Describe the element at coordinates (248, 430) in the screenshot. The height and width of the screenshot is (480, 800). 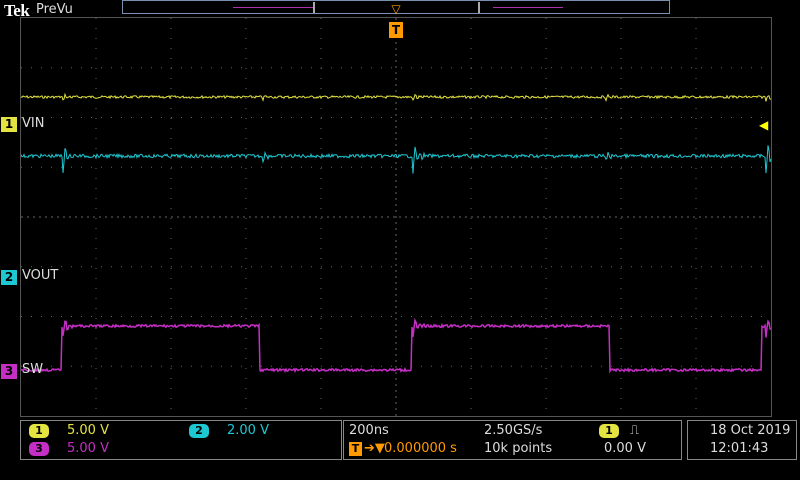
I see `ch2-scale: 2.00 V` at that location.